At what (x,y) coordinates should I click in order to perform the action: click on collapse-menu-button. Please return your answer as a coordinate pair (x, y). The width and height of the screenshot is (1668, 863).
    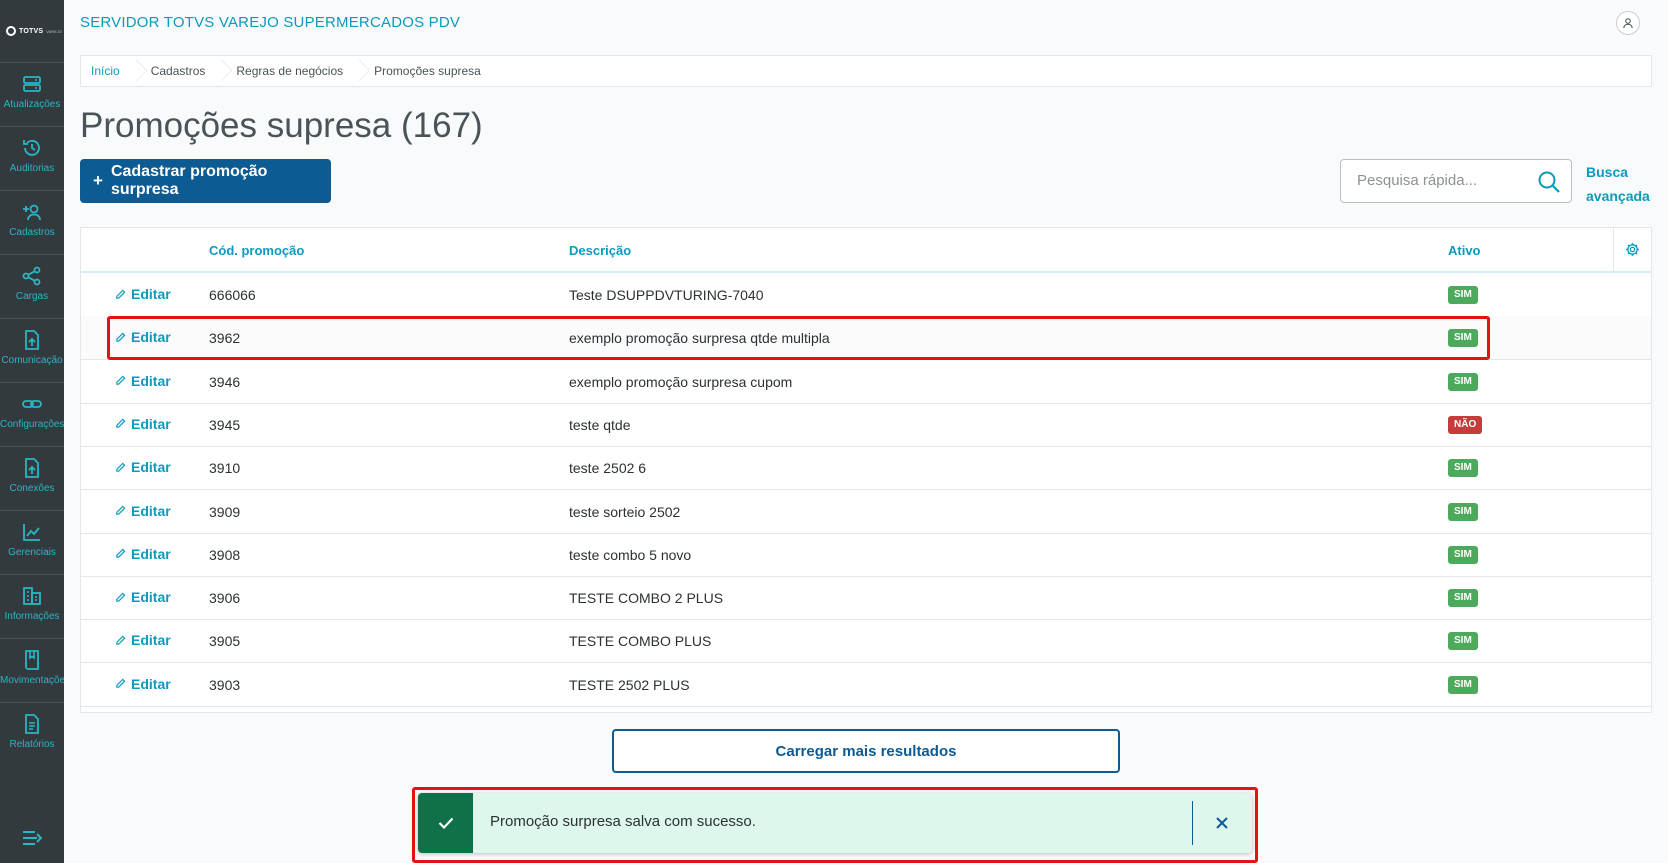
    Looking at the image, I should click on (32, 838).